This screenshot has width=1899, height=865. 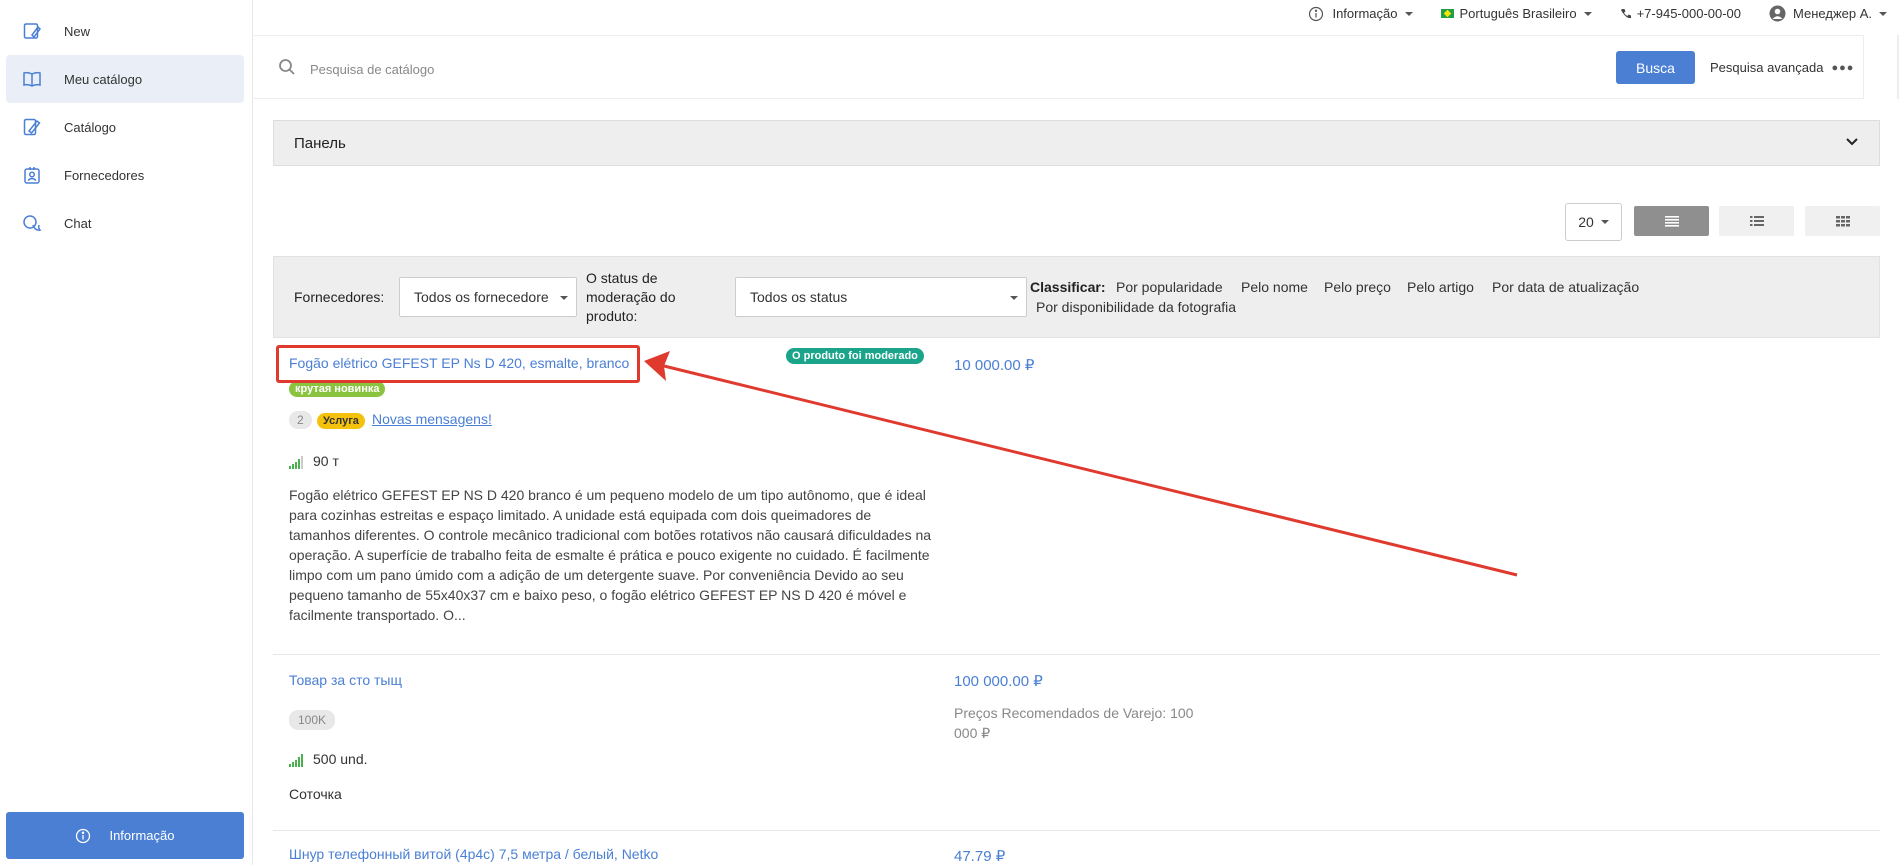 What do you see at coordinates (1440, 287) in the screenshot?
I see `sort-by-article: Pelo artigo` at bounding box center [1440, 287].